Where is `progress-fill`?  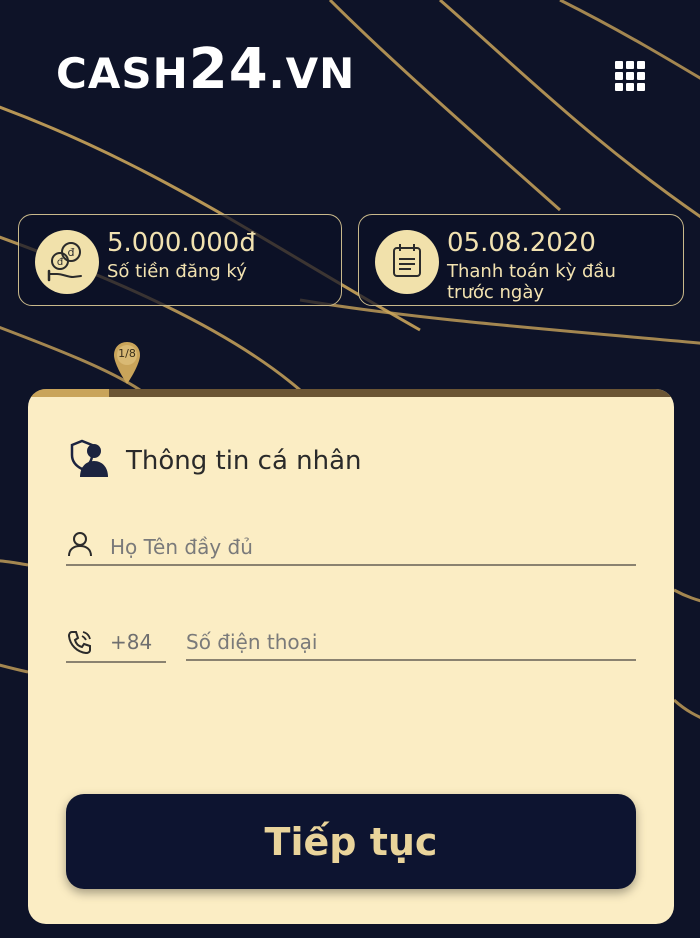 progress-fill is located at coordinates (68, 393).